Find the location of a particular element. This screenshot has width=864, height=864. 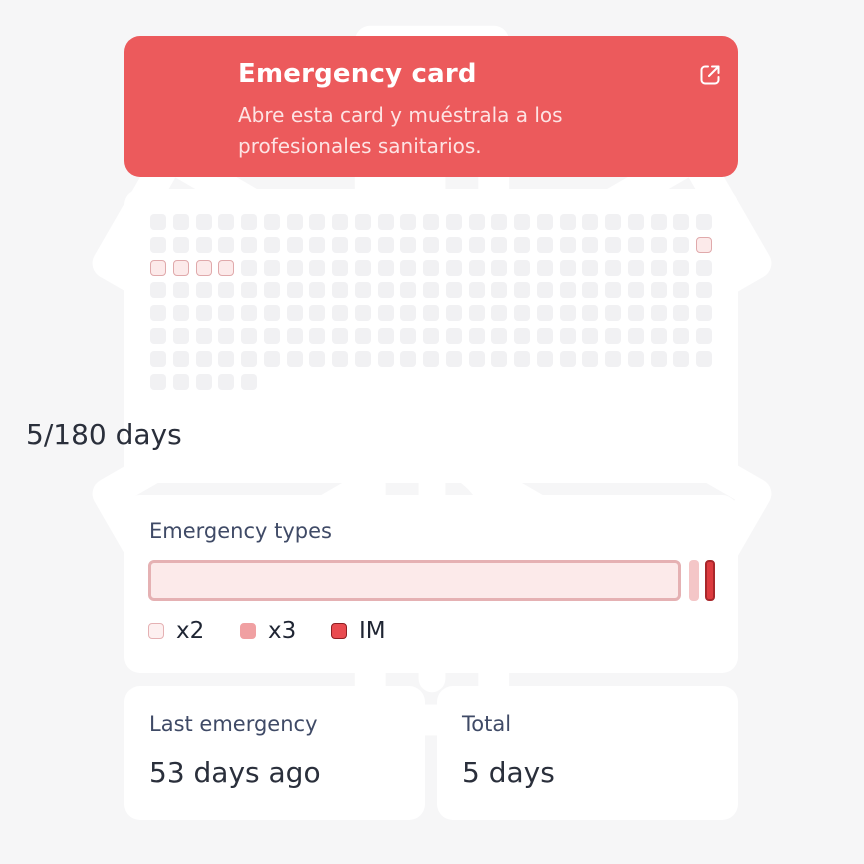

last-emergency-title: Last emergency is located at coordinates (233, 724).